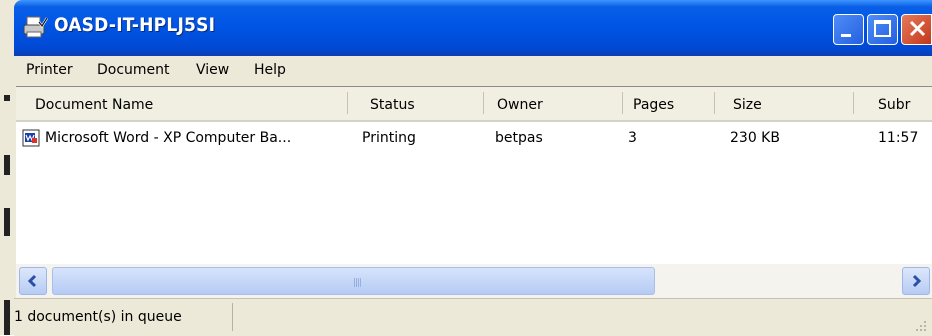 The height and width of the screenshot is (336, 932). Describe the element at coordinates (94, 105) in the screenshot. I see `column-document-name: Document Name` at that location.